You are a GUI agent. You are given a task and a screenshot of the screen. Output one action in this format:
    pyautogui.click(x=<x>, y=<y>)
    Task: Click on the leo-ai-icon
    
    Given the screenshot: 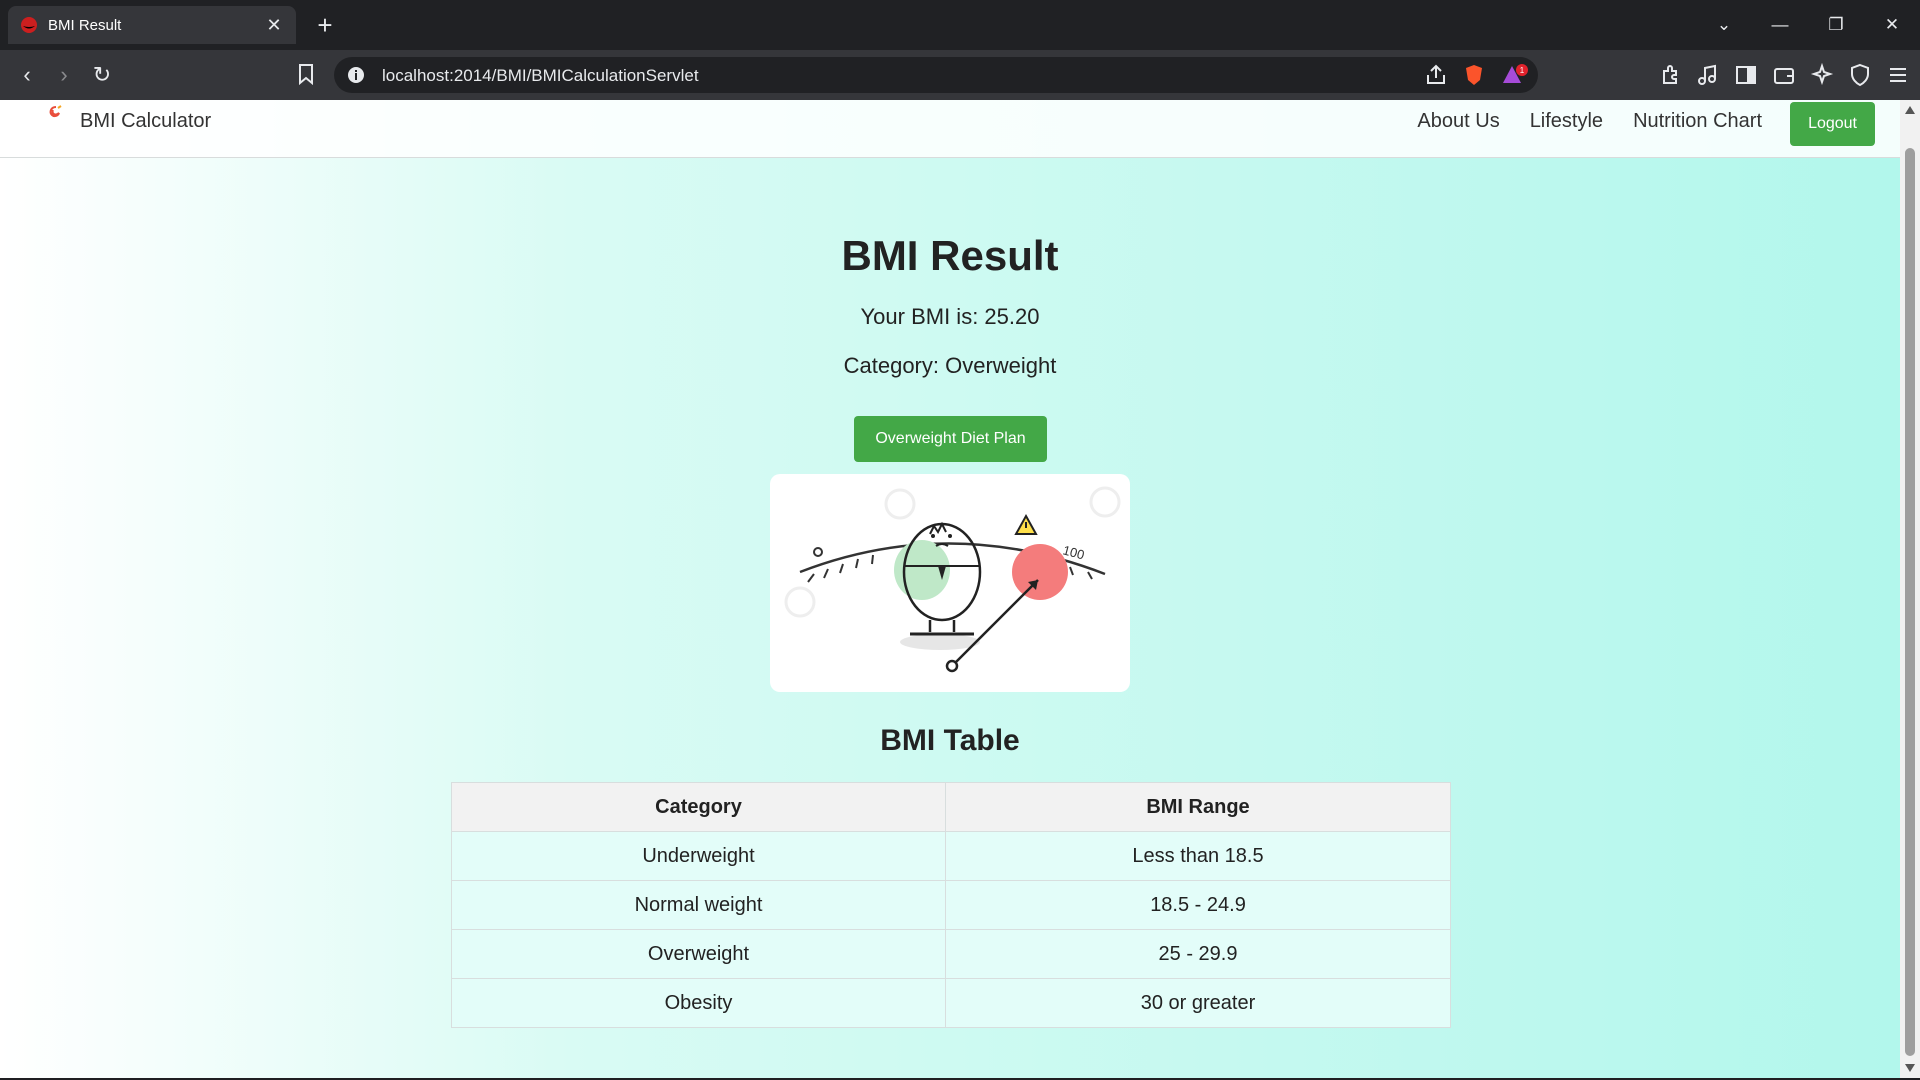 What is the action you would take?
    pyautogui.click(x=1822, y=74)
    